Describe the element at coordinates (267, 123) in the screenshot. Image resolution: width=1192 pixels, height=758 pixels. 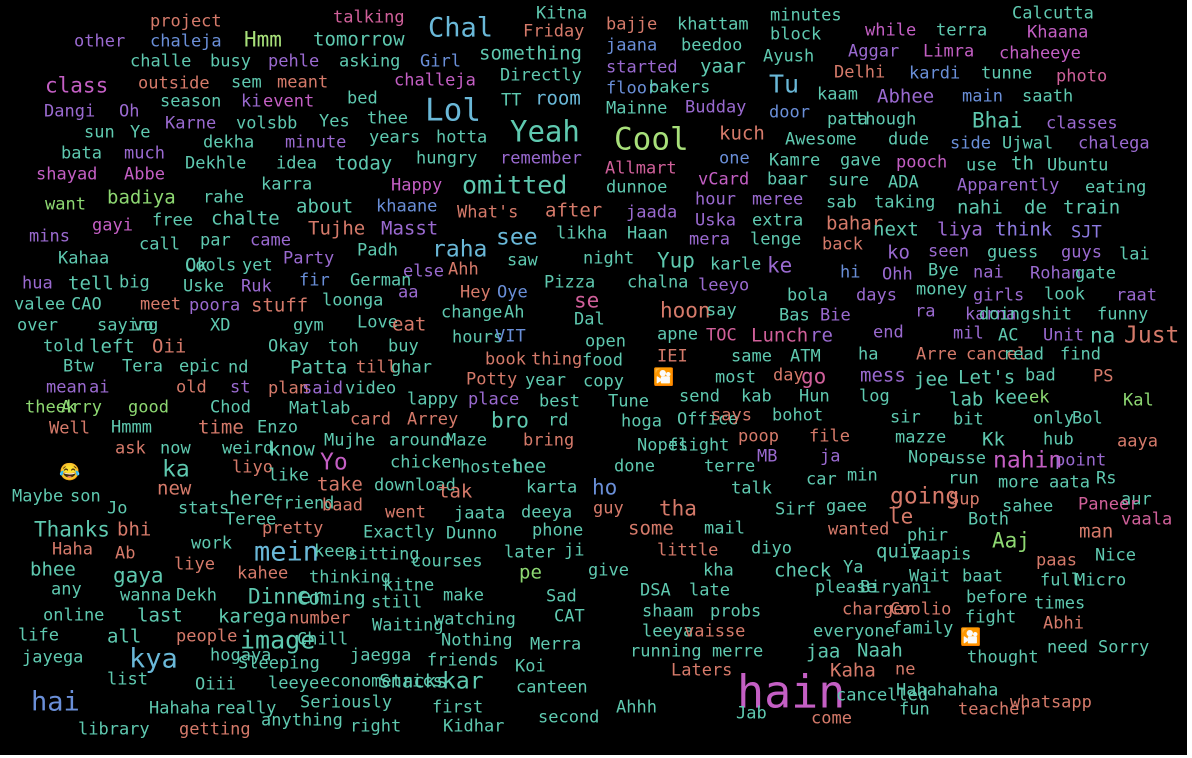
I see `word-63: volsbb` at that location.